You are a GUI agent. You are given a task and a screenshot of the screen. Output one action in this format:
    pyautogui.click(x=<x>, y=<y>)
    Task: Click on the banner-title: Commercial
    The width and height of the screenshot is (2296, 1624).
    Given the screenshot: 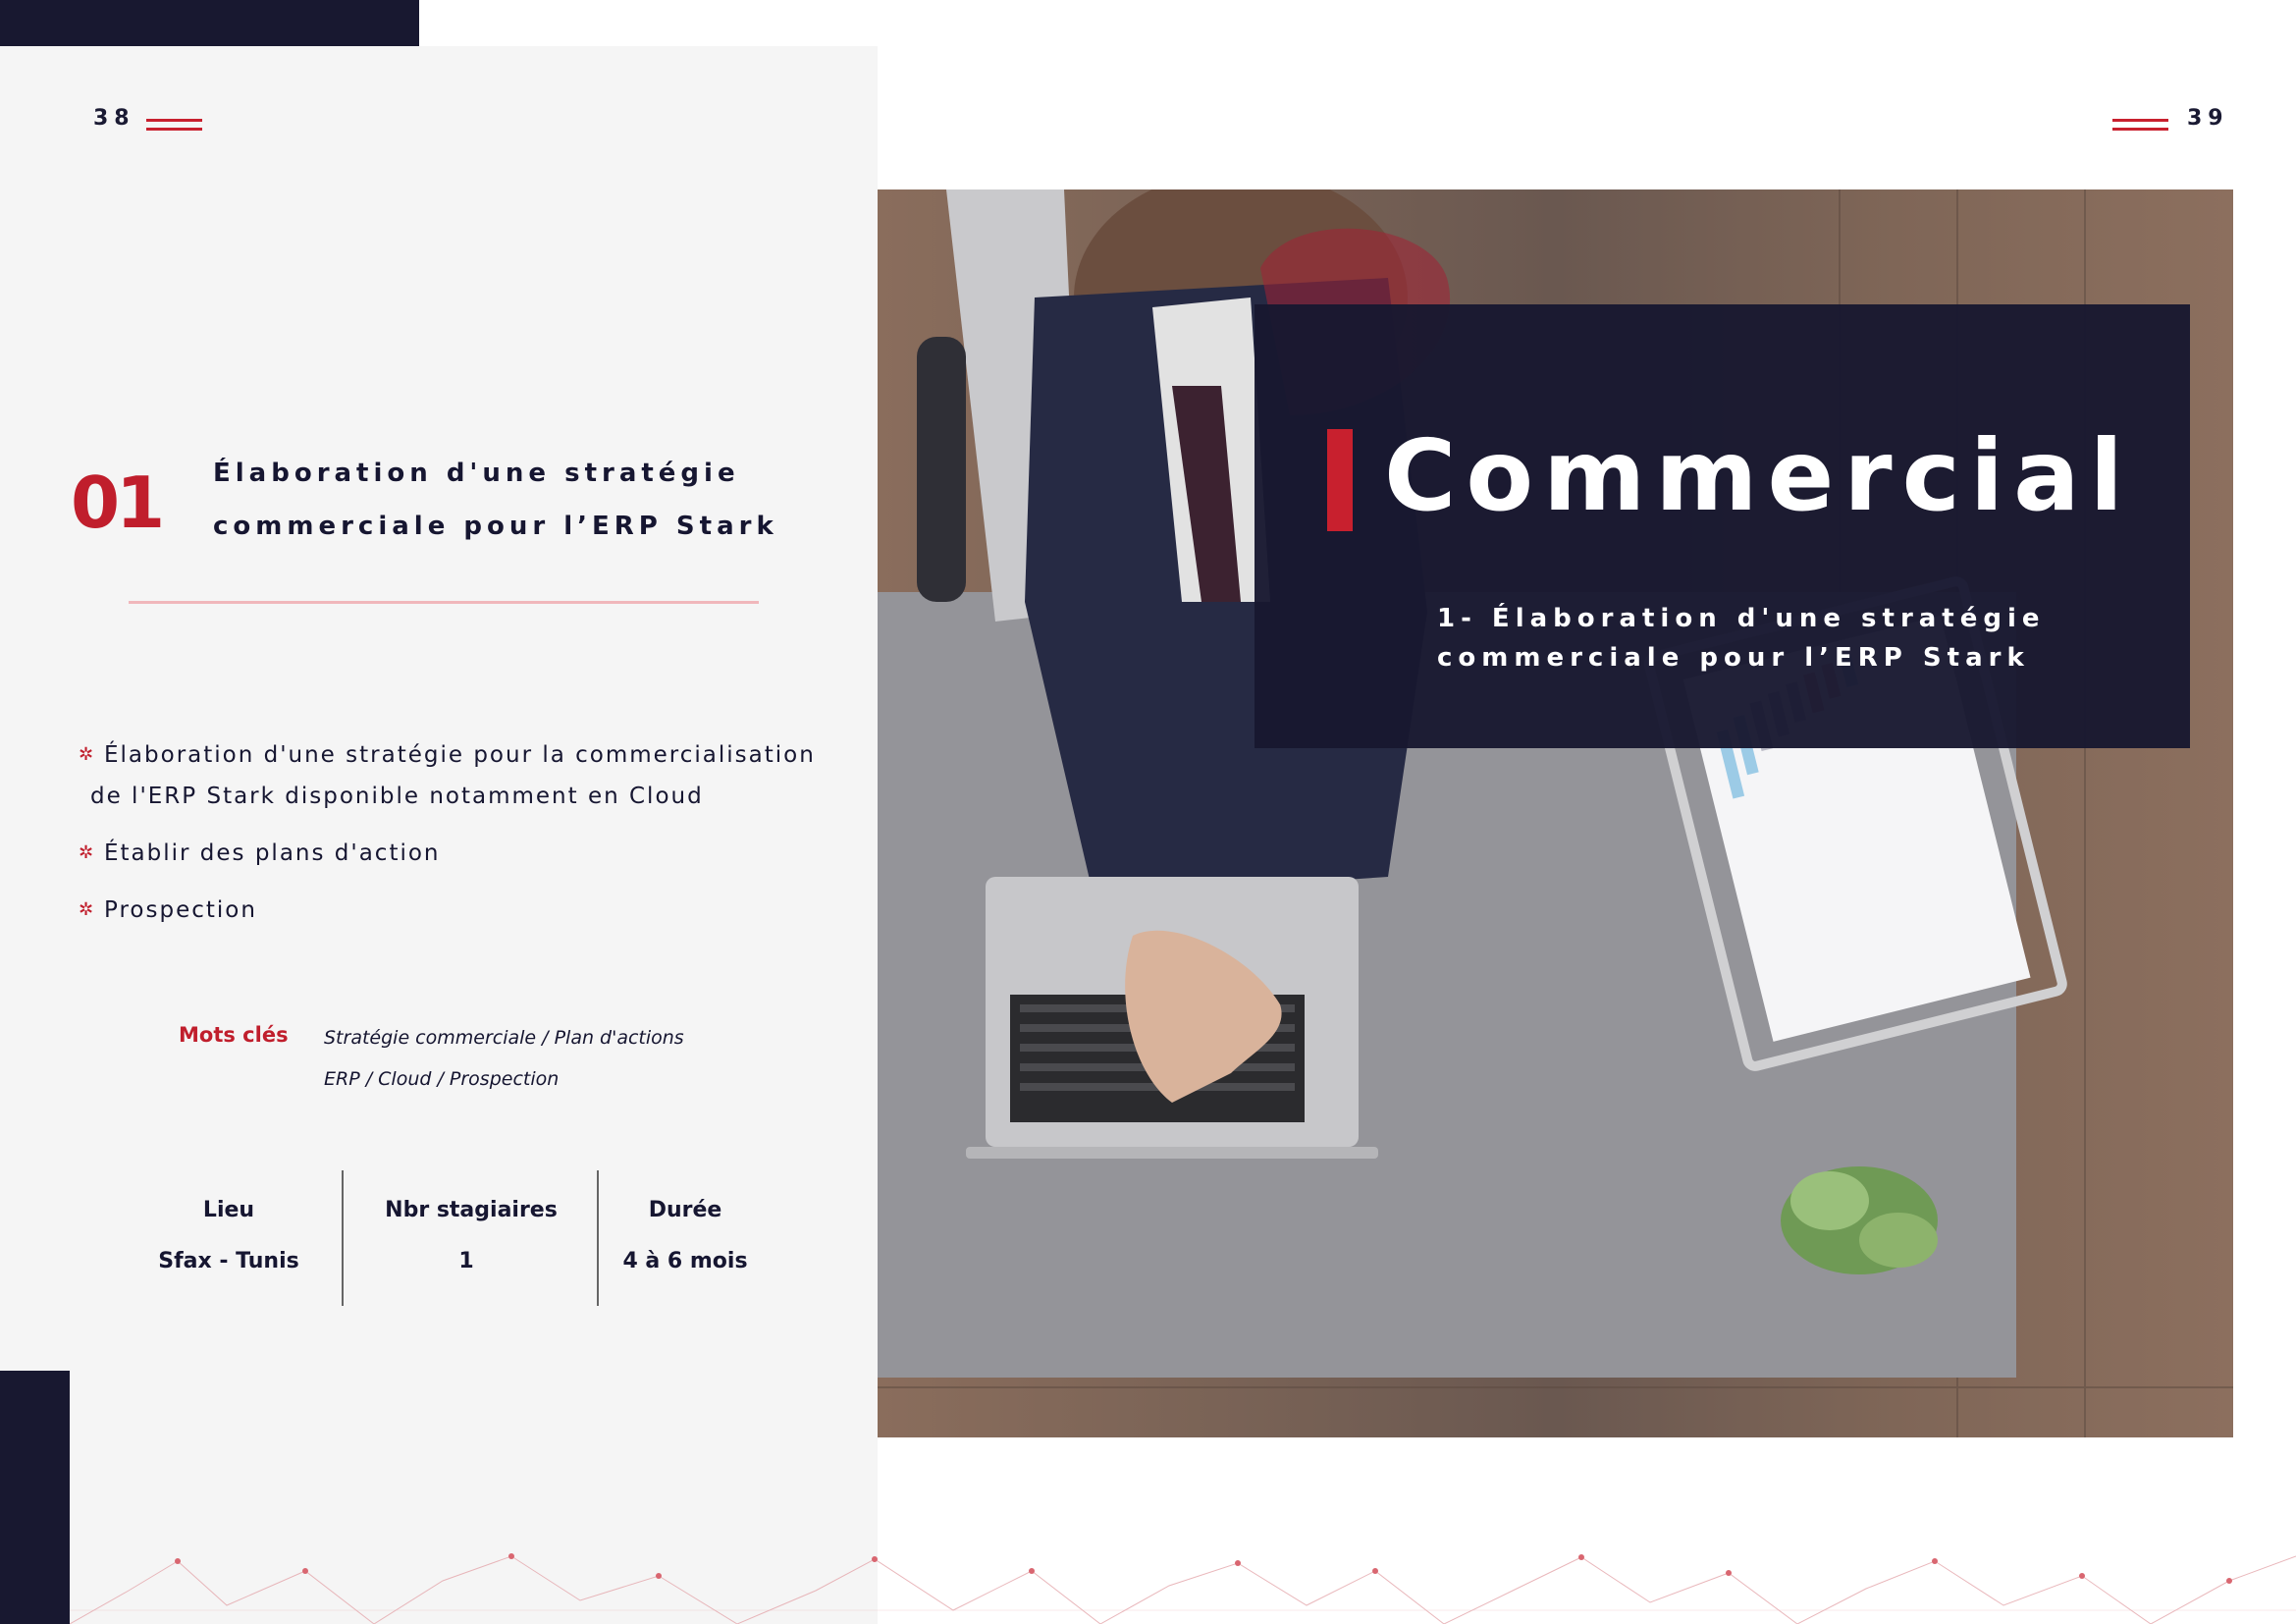 What is the action you would take?
    pyautogui.click(x=1758, y=475)
    